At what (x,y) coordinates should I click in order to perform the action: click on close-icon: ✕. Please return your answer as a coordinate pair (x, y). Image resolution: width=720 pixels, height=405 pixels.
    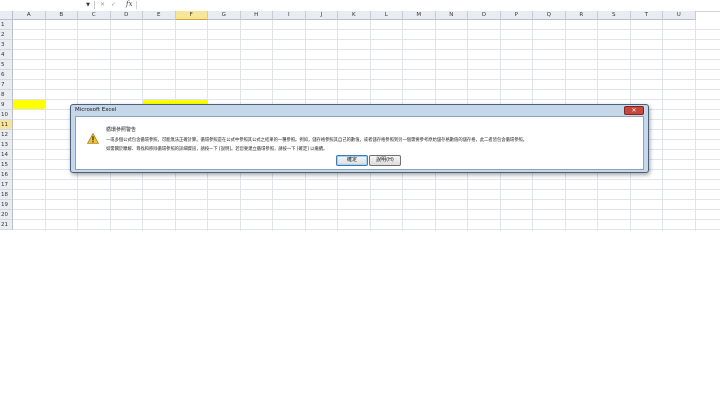
    Looking at the image, I should click on (634, 110).